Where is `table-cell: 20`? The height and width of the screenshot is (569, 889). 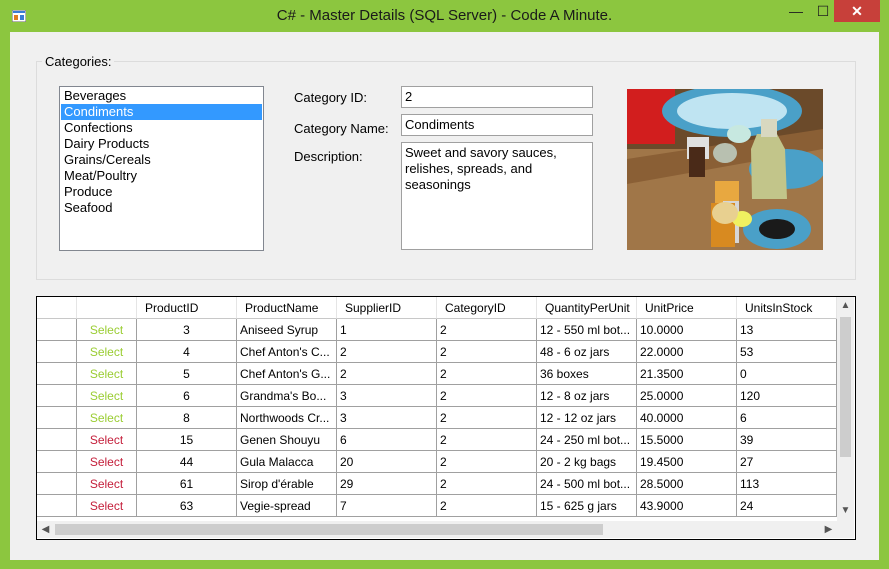 table-cell: 20 is located at coordinates (387, 462).